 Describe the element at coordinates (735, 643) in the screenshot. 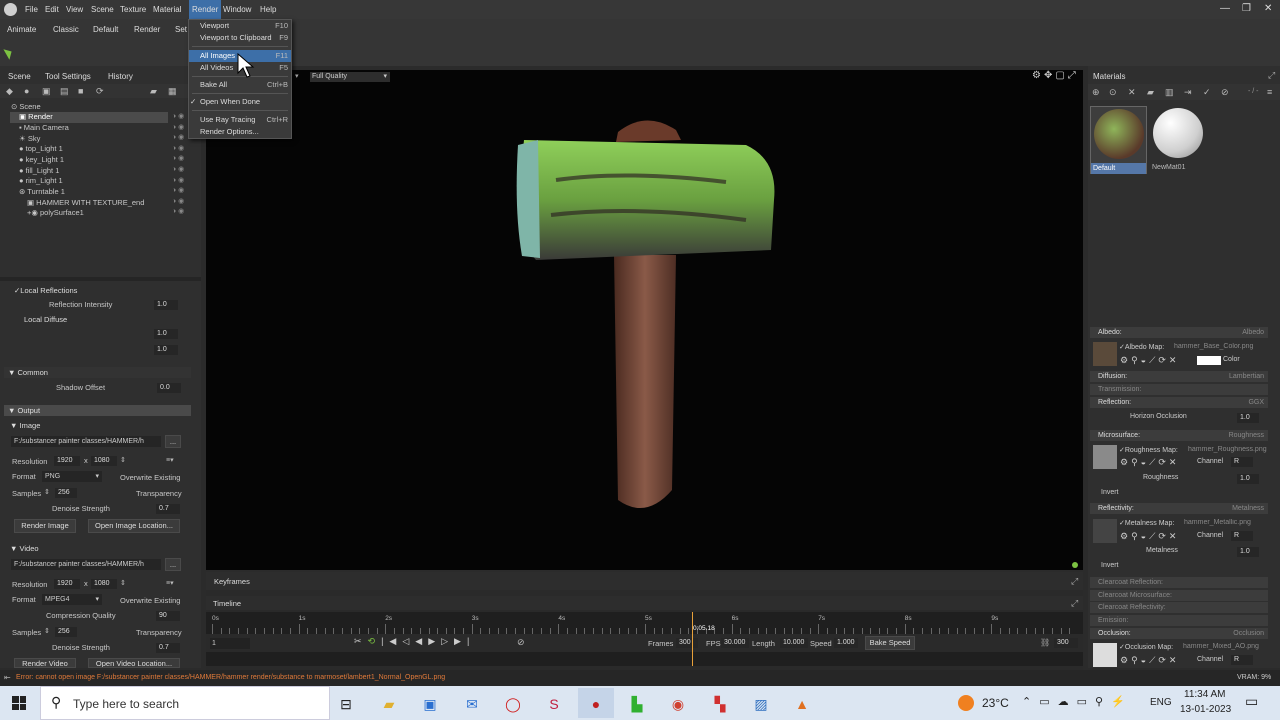

I see `fps-field: 30.000` at that location.